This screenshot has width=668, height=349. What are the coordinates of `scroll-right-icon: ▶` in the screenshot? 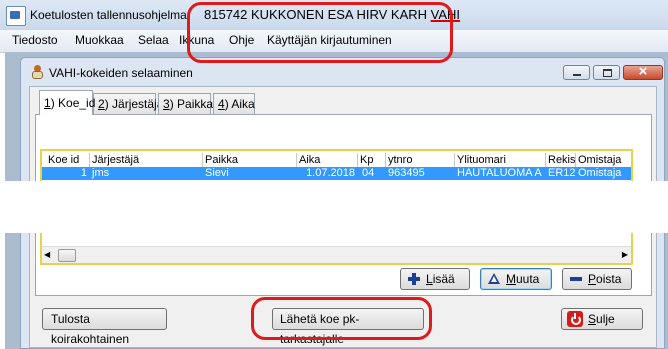 It's located at (625, 254).